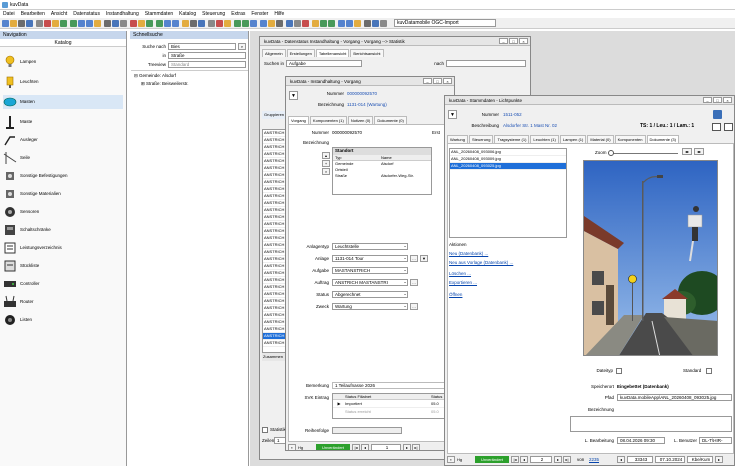  What do you see at coordinates (349, 23) in the screenshot?
I see `play-icon` at bounding box center [349, 23].